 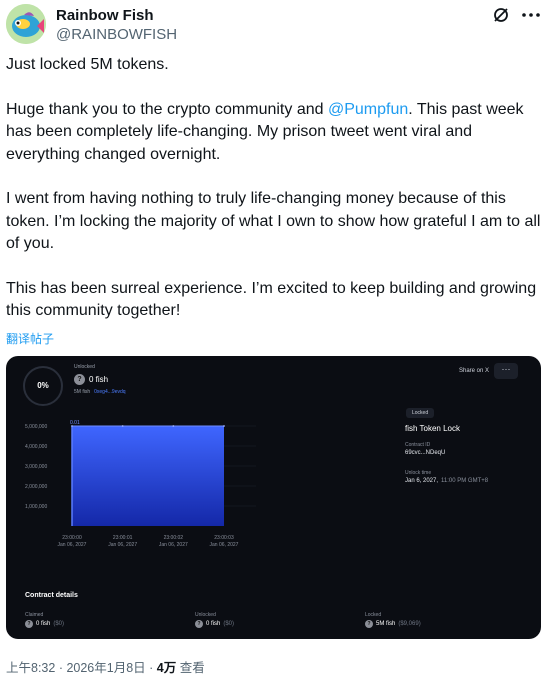 I want to click on claimed-value: 0 fish, so click(x=43, y=624).